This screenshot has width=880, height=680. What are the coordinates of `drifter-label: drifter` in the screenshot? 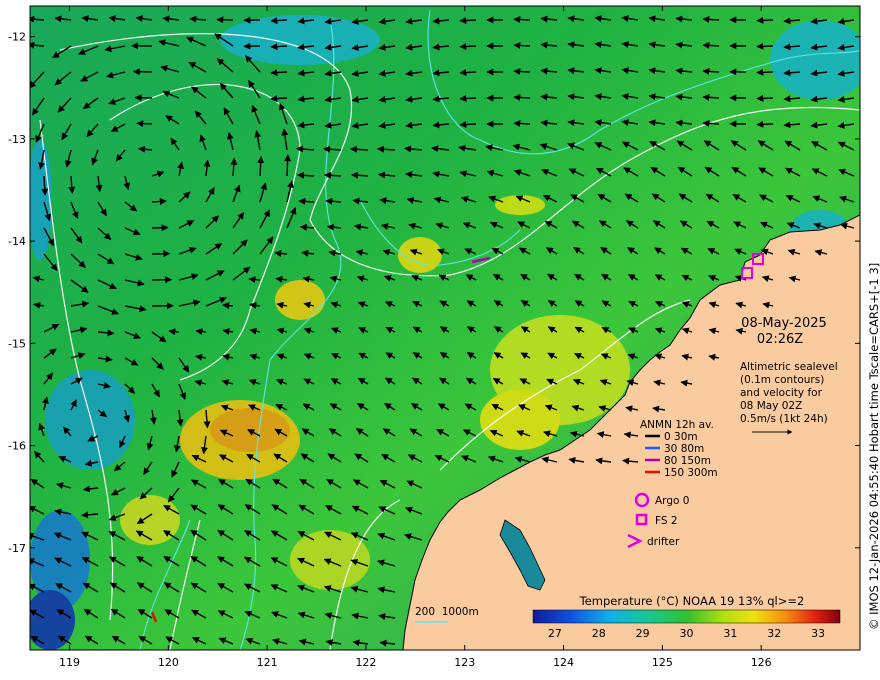 It's located at (663, 542).